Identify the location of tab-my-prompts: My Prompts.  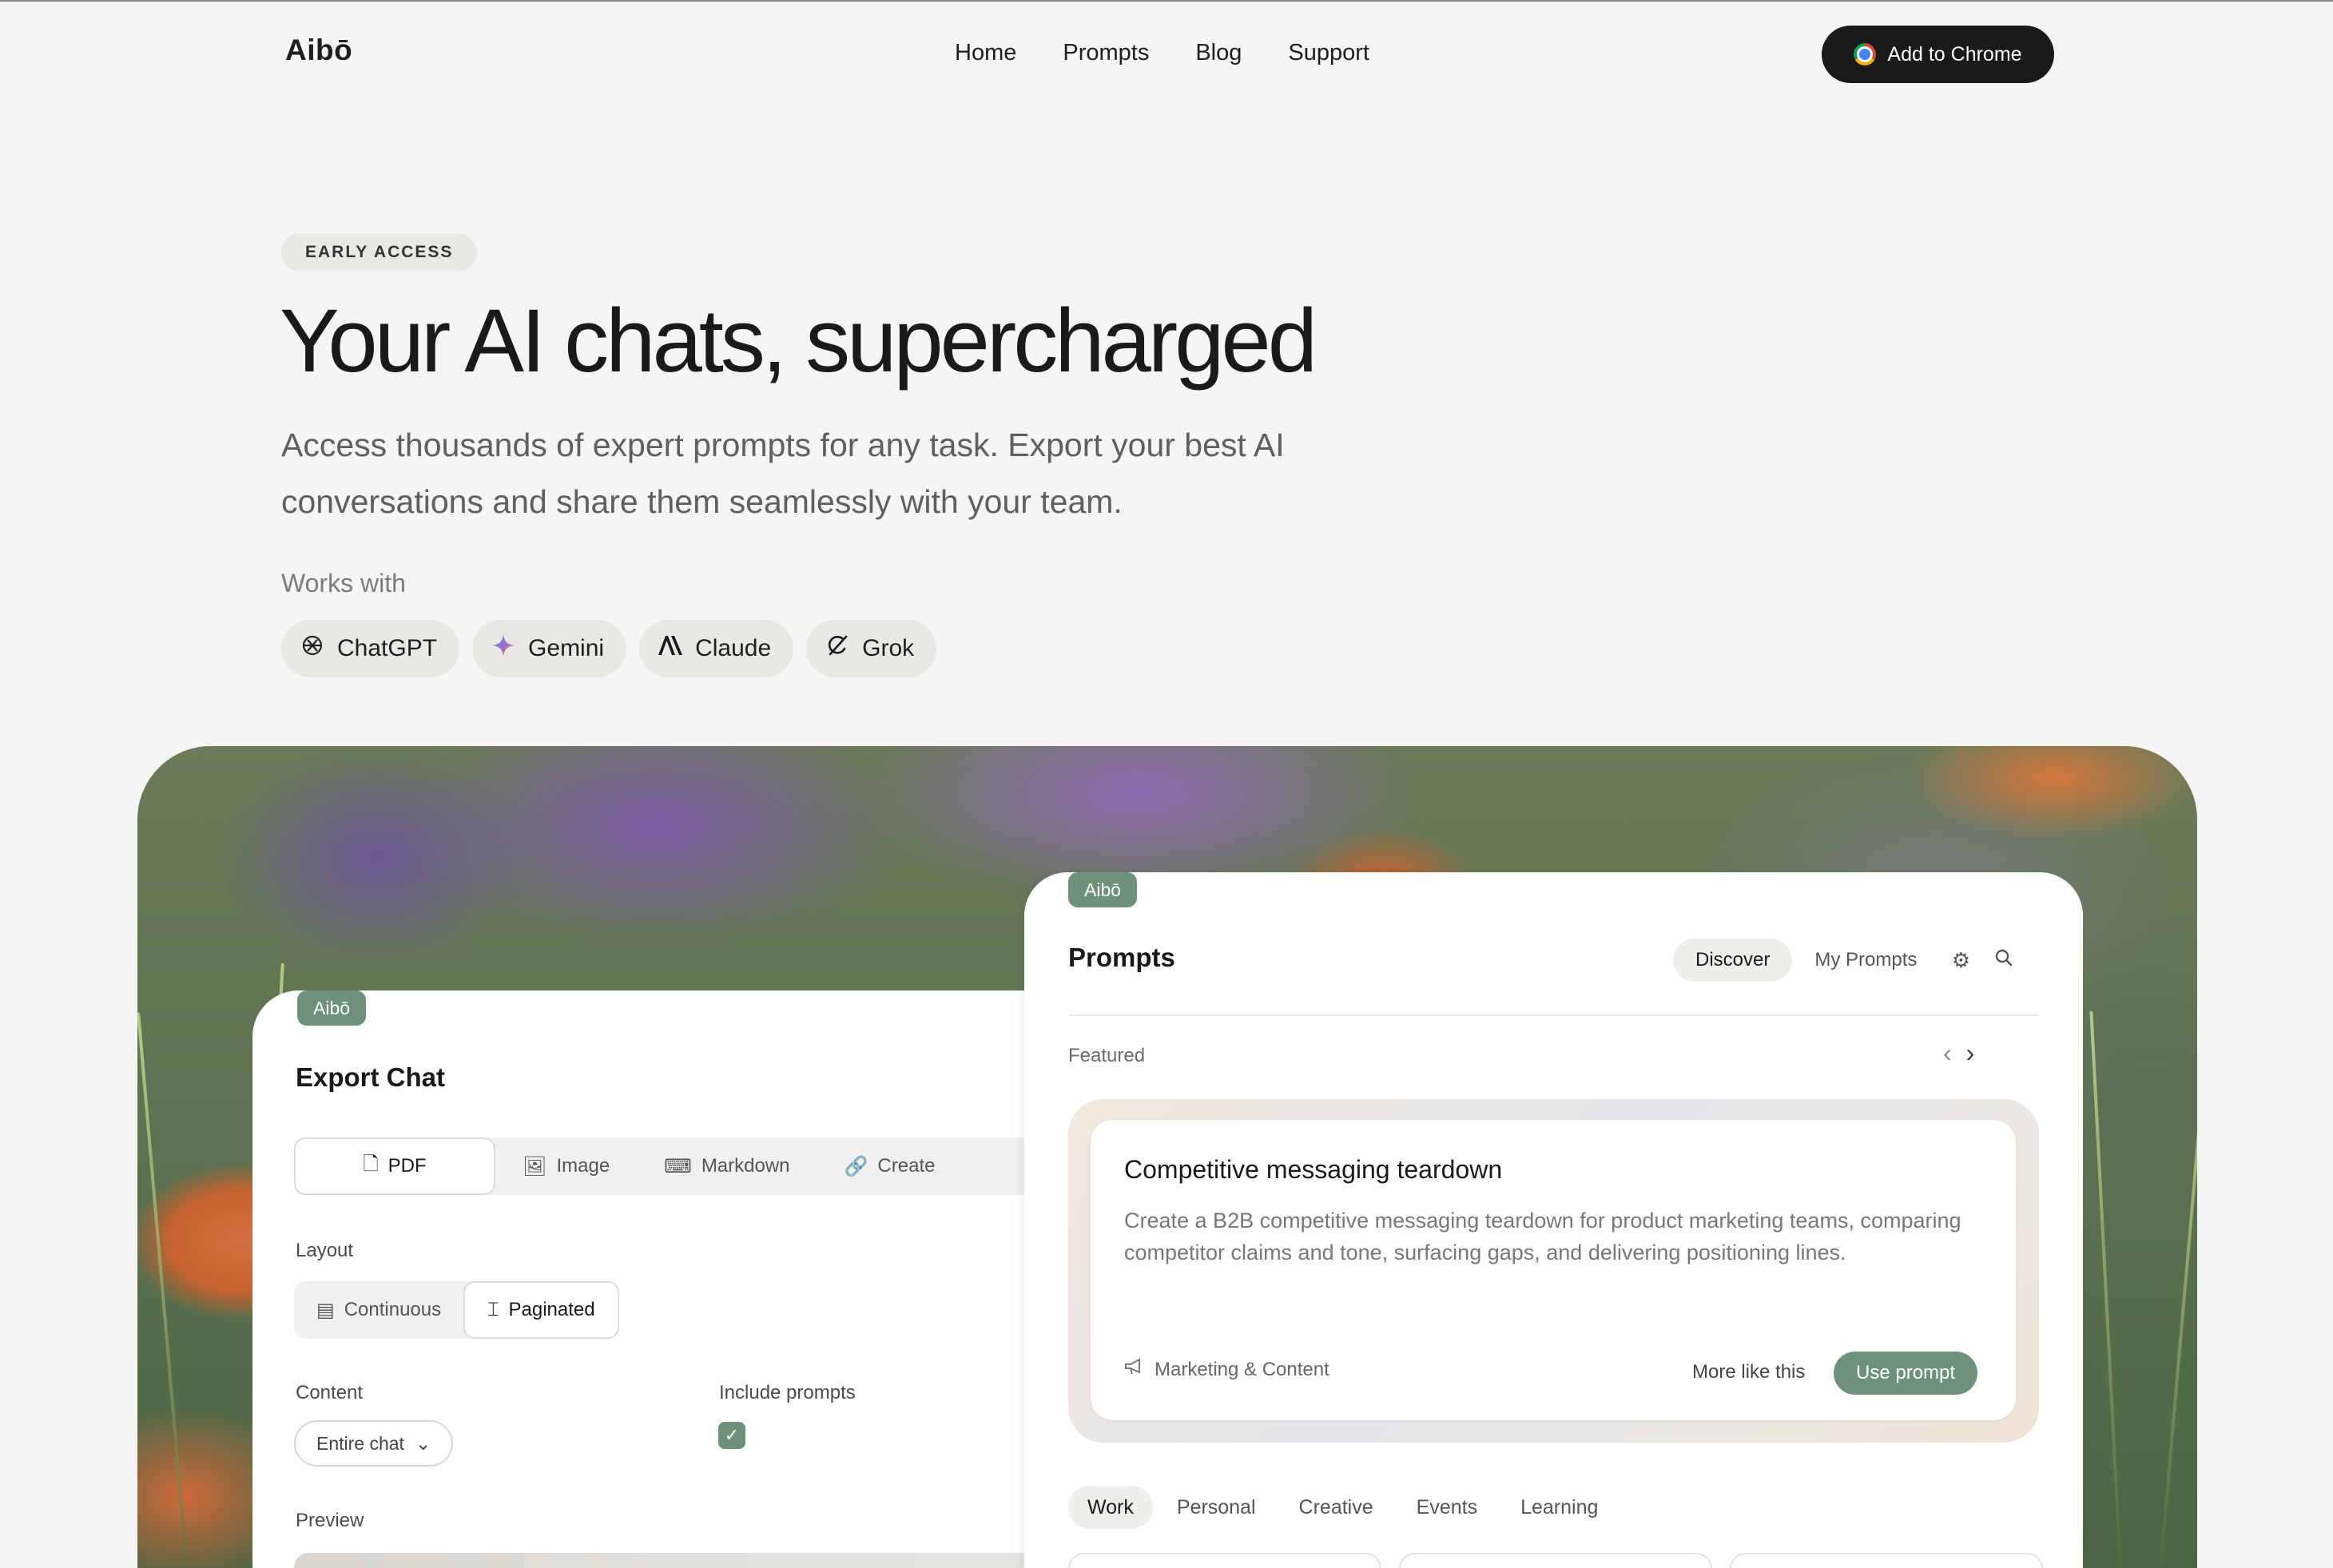
(1865, 960).